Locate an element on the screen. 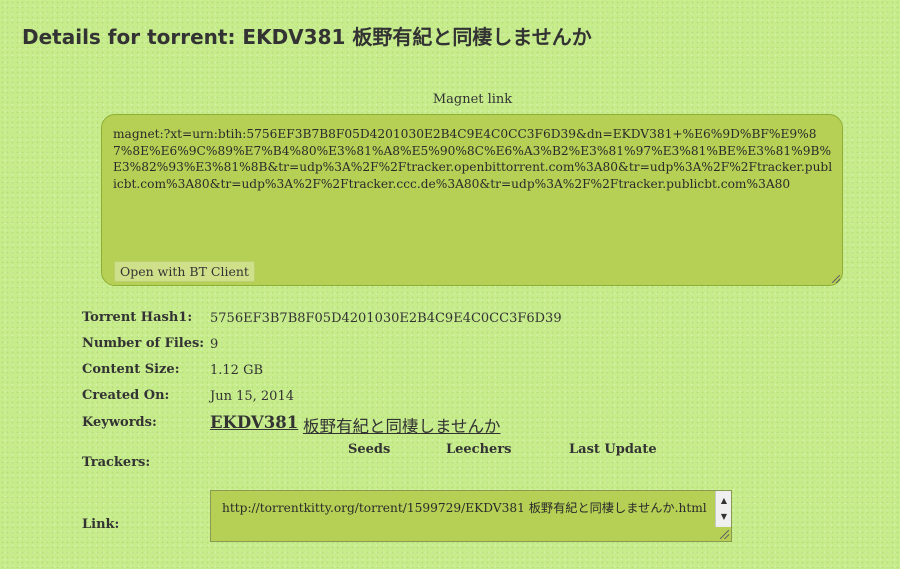  trackers-leechers-header: Leechers is located at coordinates (479, 449).